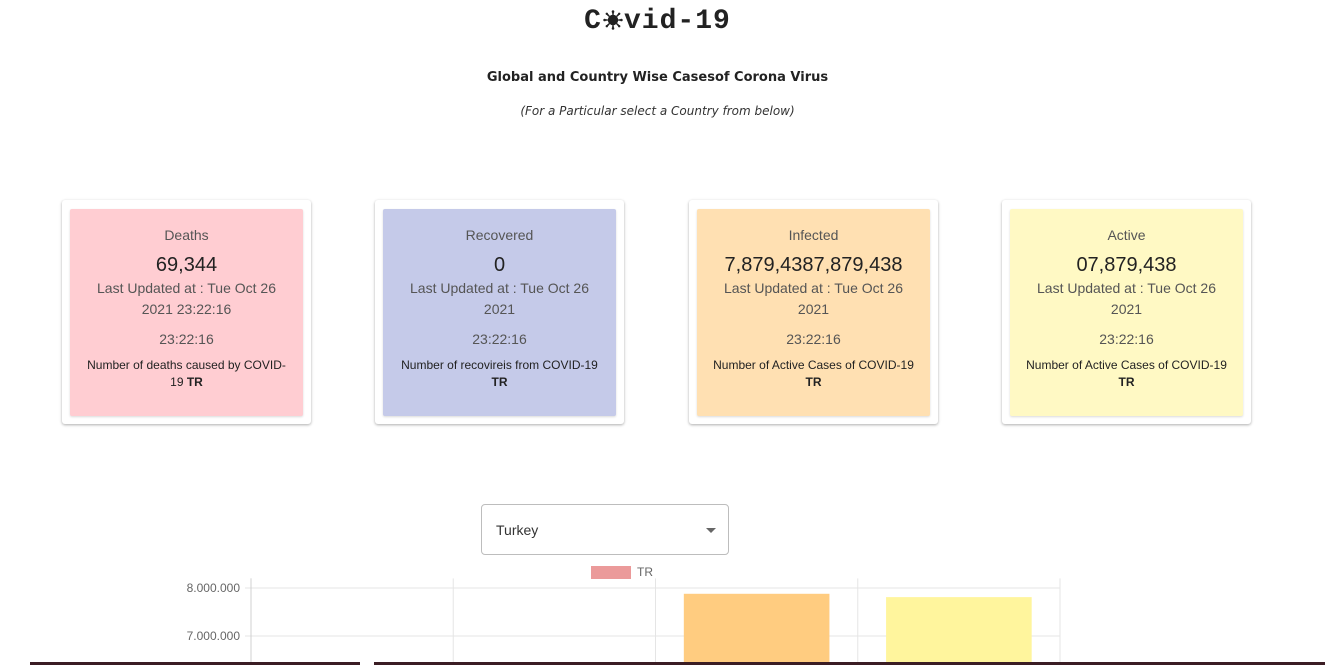 Image resolution: width=1325 pixels, height=665 pixels. I want to click on chevron-down-icon, so click(711, 530).